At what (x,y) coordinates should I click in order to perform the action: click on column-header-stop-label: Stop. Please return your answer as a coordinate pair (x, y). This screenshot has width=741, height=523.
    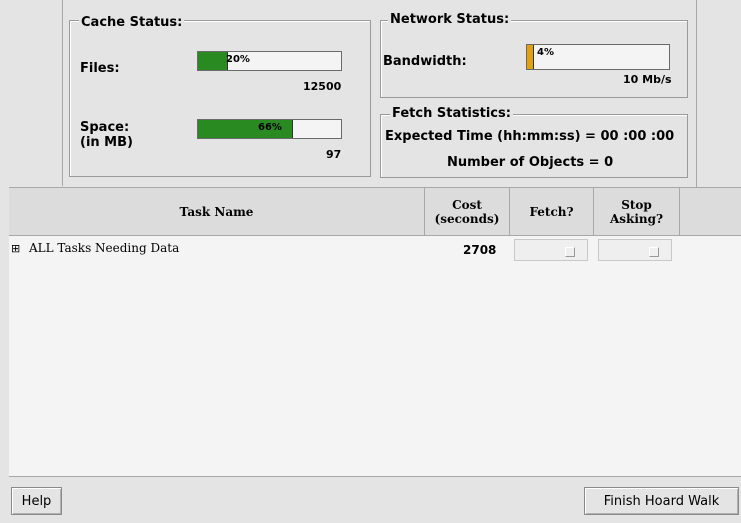
    Looking at the image, I should click on (636, 204).